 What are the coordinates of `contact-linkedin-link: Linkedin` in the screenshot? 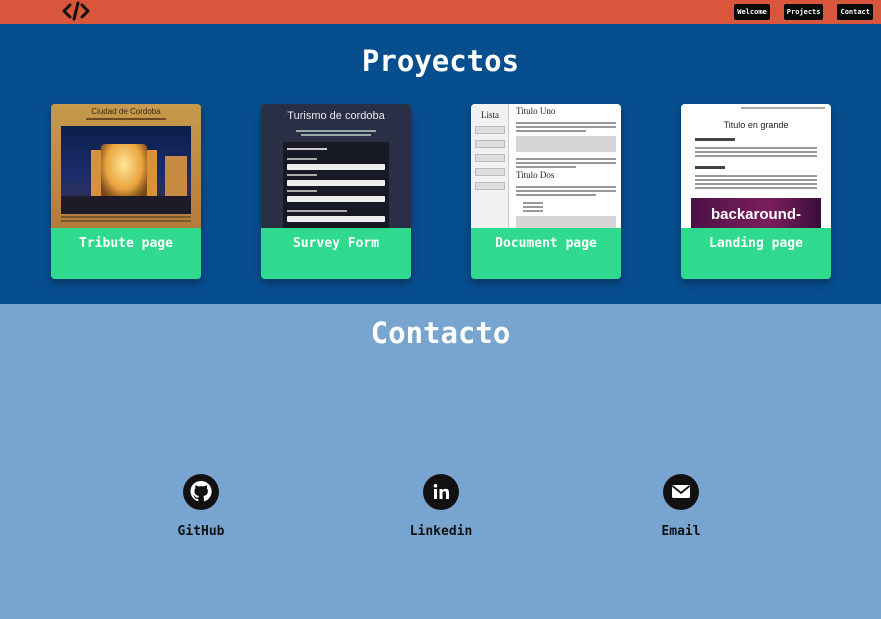 It's located at (441, 506).